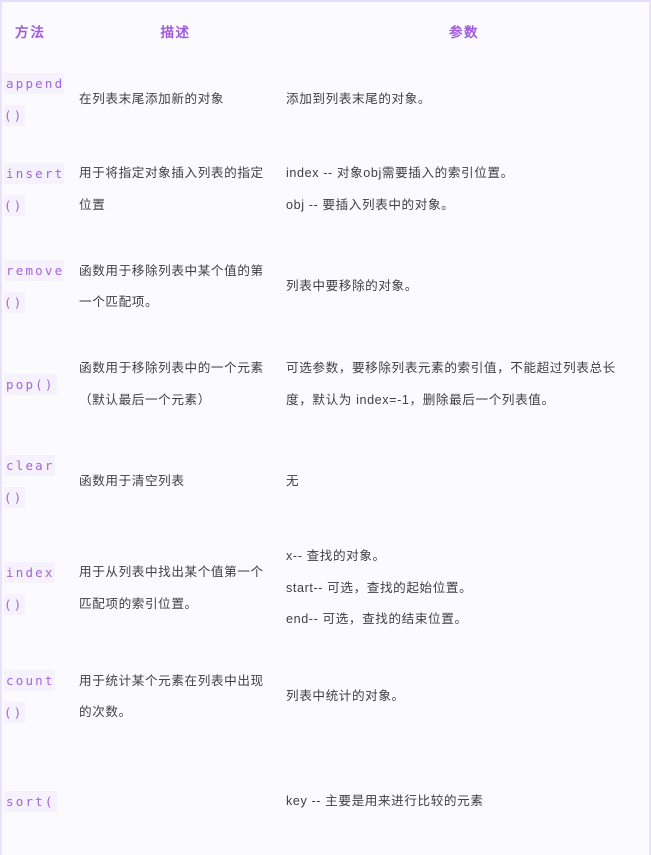 The height and width of the screenshot is (855, 651). What do you see at coordinates (377, 619) in the screenshot?
I see `parameter-line: end-- 可选，查找的结束位置。` at bounding box center [377, 619].